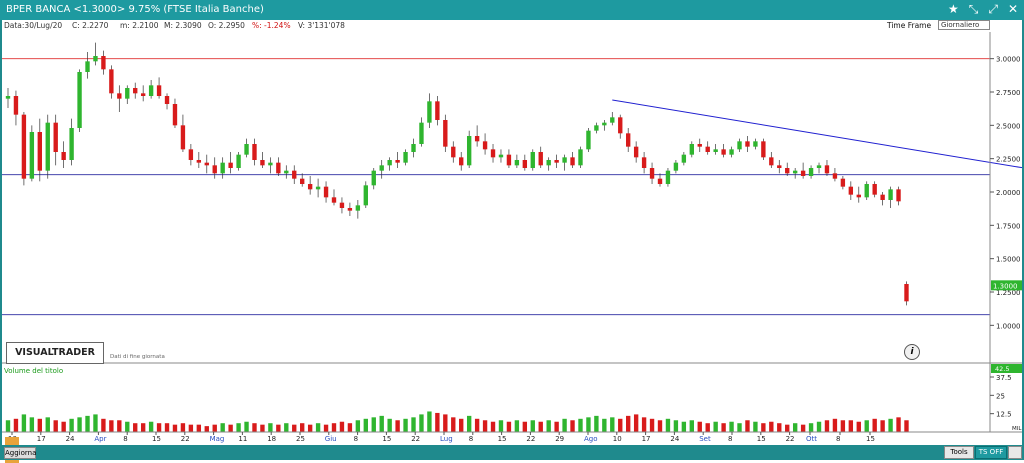 The image size is (1024, 463). What do you see at coordinates (993, 9) in the screenshot?
I see `expand-icon: ⤢` at bounding box center [993, 9].